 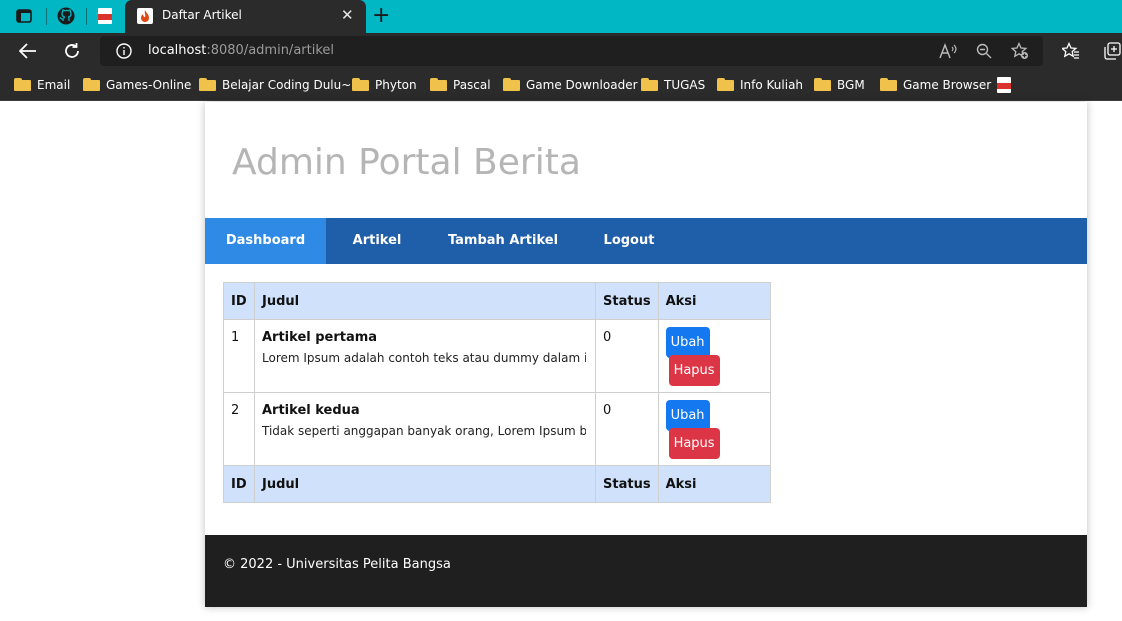 I want to click on bookmark-games-online: Games-Online, so click(x=137, y=84).